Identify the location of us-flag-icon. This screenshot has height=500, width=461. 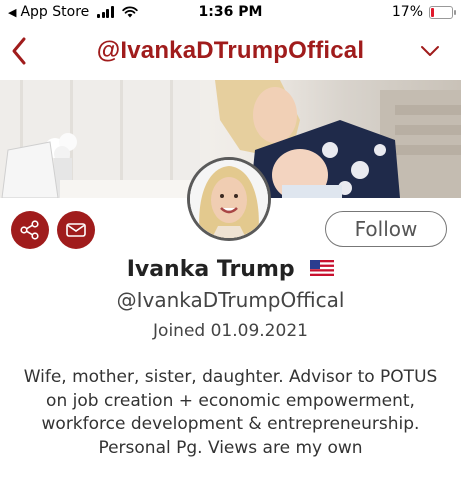
(322, 268).